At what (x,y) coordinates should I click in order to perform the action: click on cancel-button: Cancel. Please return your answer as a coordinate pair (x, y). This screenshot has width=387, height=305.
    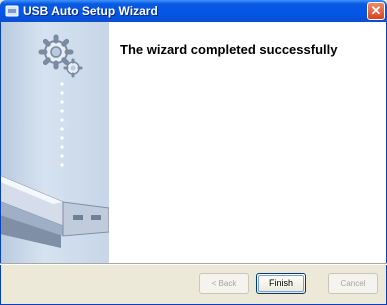
    Looking at the image, I should click on (353, 283).